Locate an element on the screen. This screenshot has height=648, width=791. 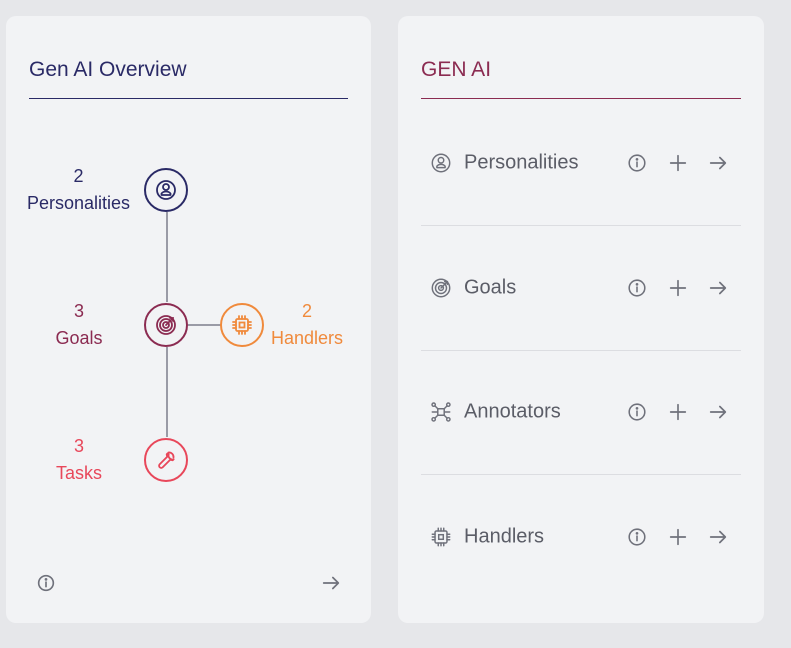
personalities-stat: 2 Personalities is located at coordinates (78, 190).